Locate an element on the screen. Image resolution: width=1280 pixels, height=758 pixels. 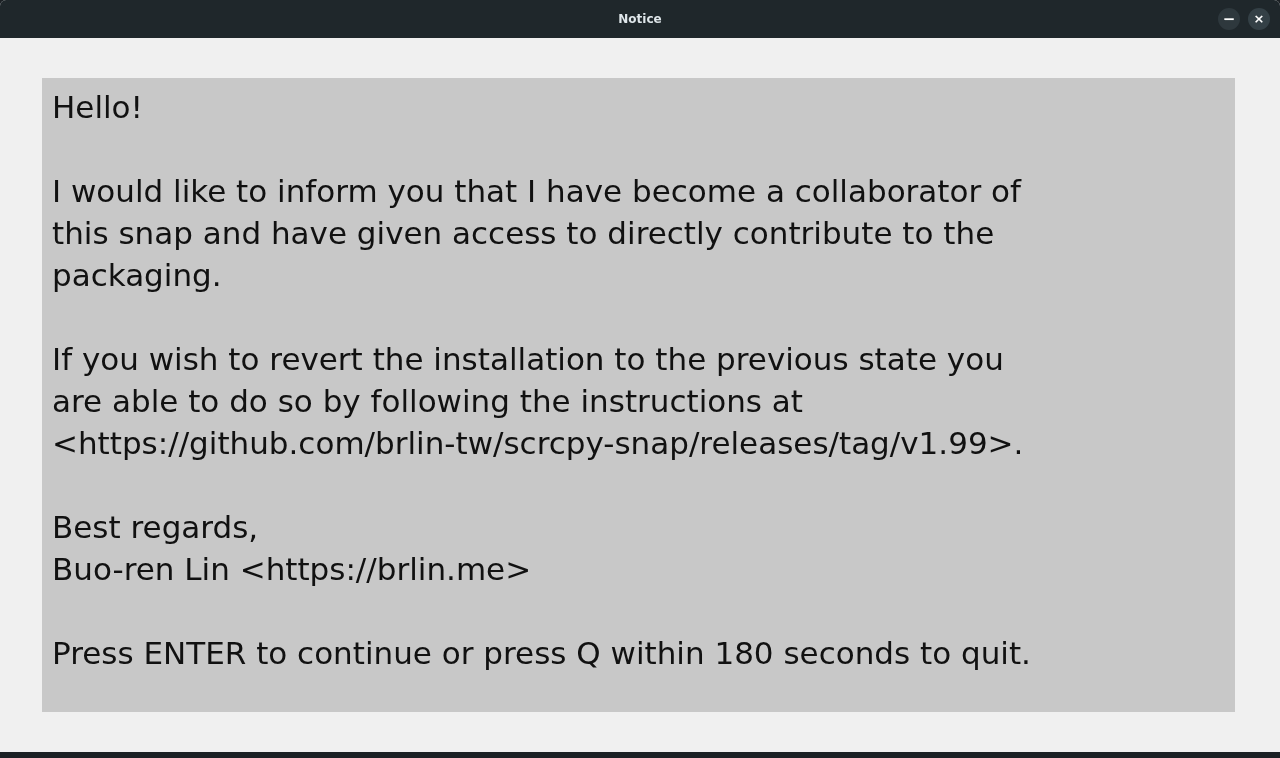
message-paragraph: Press ENTER to continue or press Q within 180 seconds to quit. is located at coordinates (542, 653).